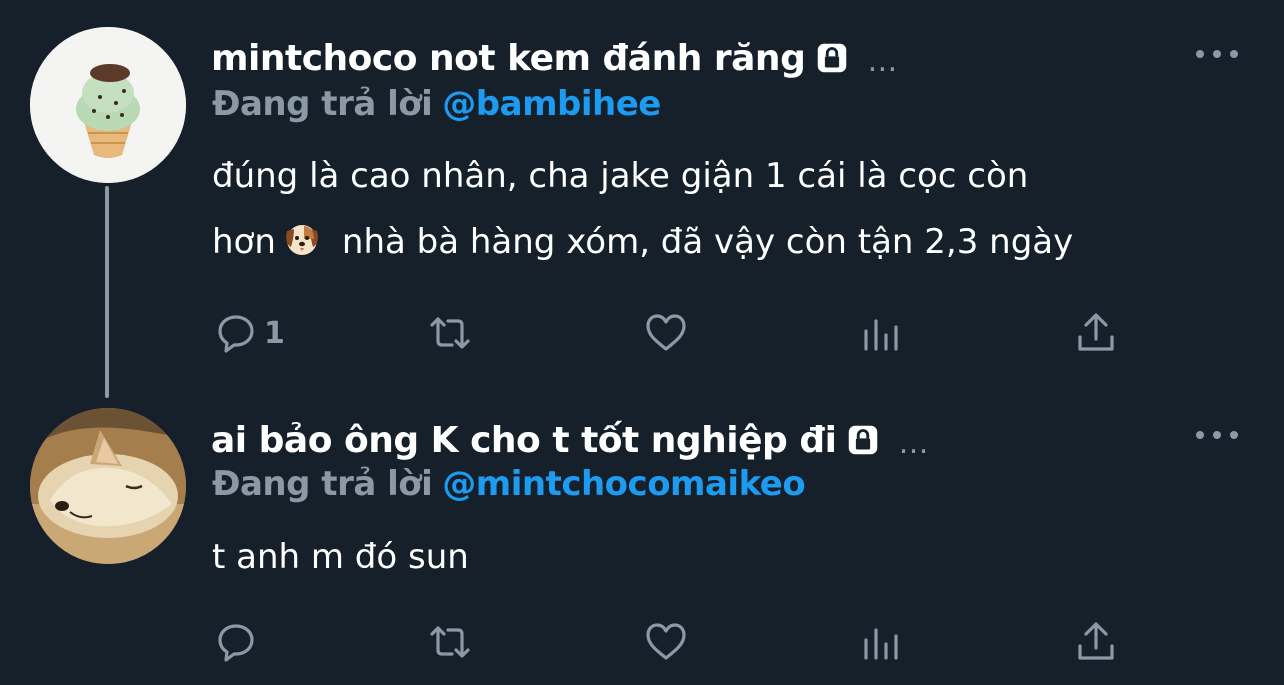  What do you see at coordinates (551, 104) in the screenshot?
I see `reply-handle-link: @bambihee` at bounding box center [551, 104].